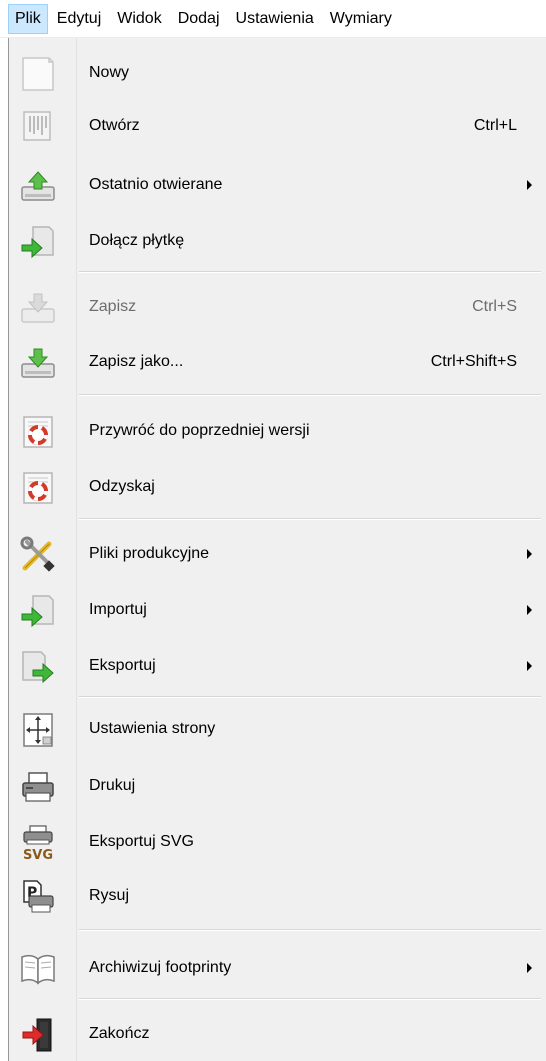  What do you see at coordinates (160, 967) in the screenshot?
I see `menu-item-label: Archiwizuj footprinty` at bounding box center [160, 967].